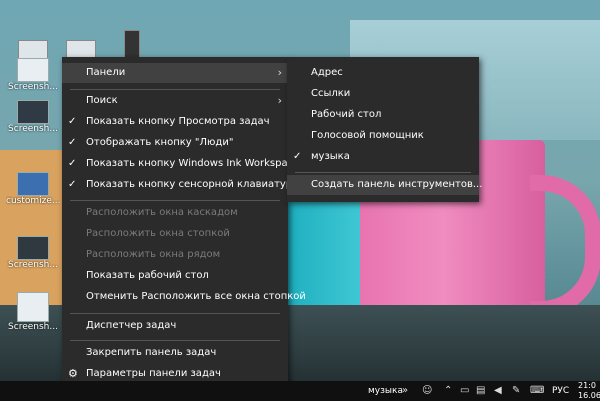  I want to click on menu-item-label: Отображать кнопку "Люди", so click(160, 142).